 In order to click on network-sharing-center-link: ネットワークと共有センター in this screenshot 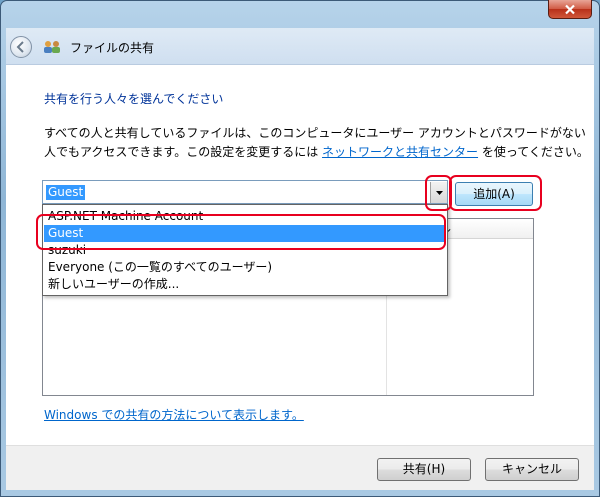, I will do `click(400, 152)`.